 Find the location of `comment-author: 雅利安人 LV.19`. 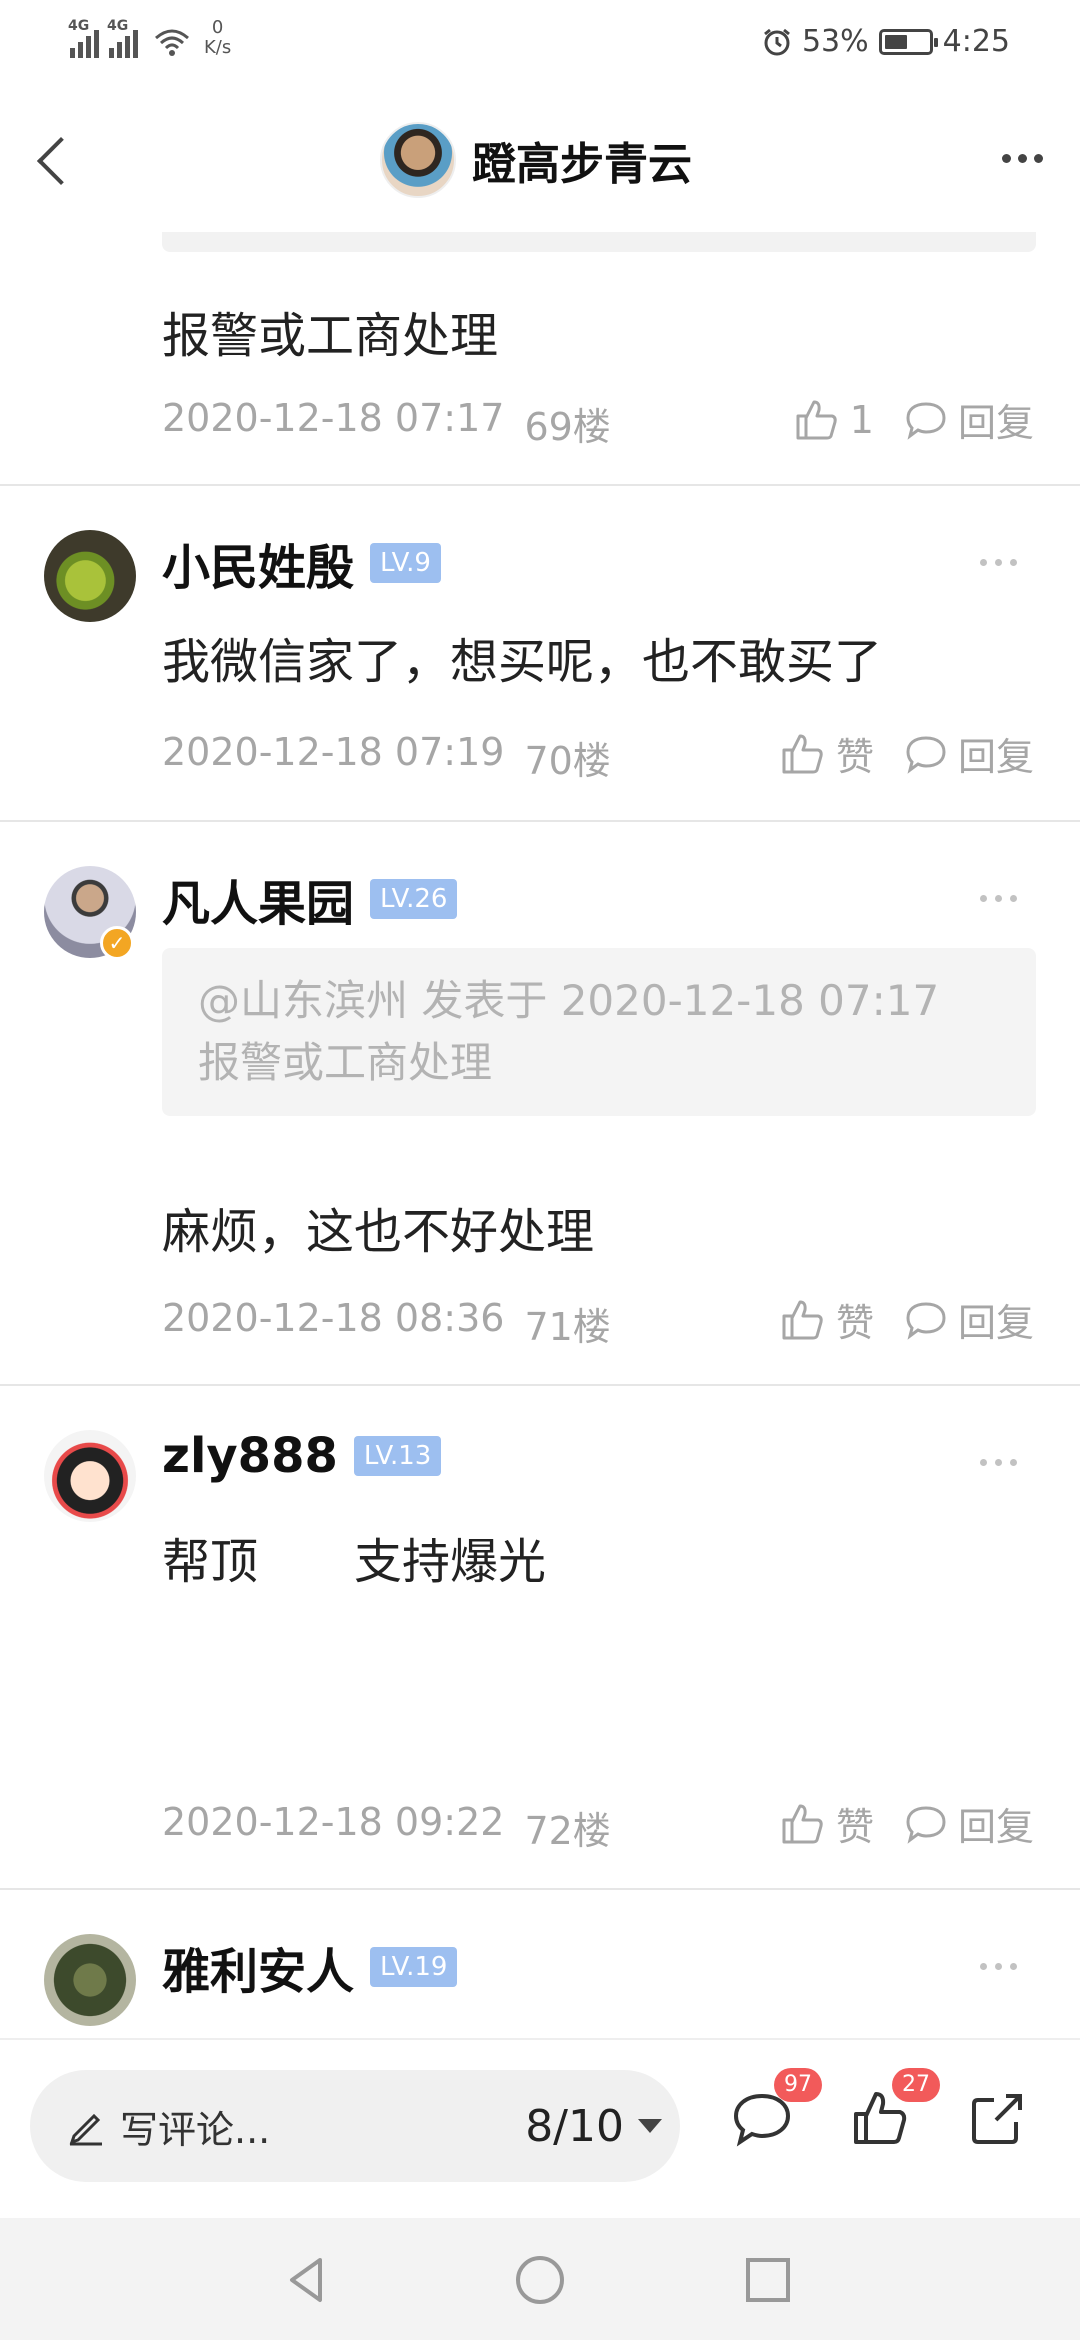

comment-author: 雅利安人 LV.19 is located at coordinates (310, 1967).